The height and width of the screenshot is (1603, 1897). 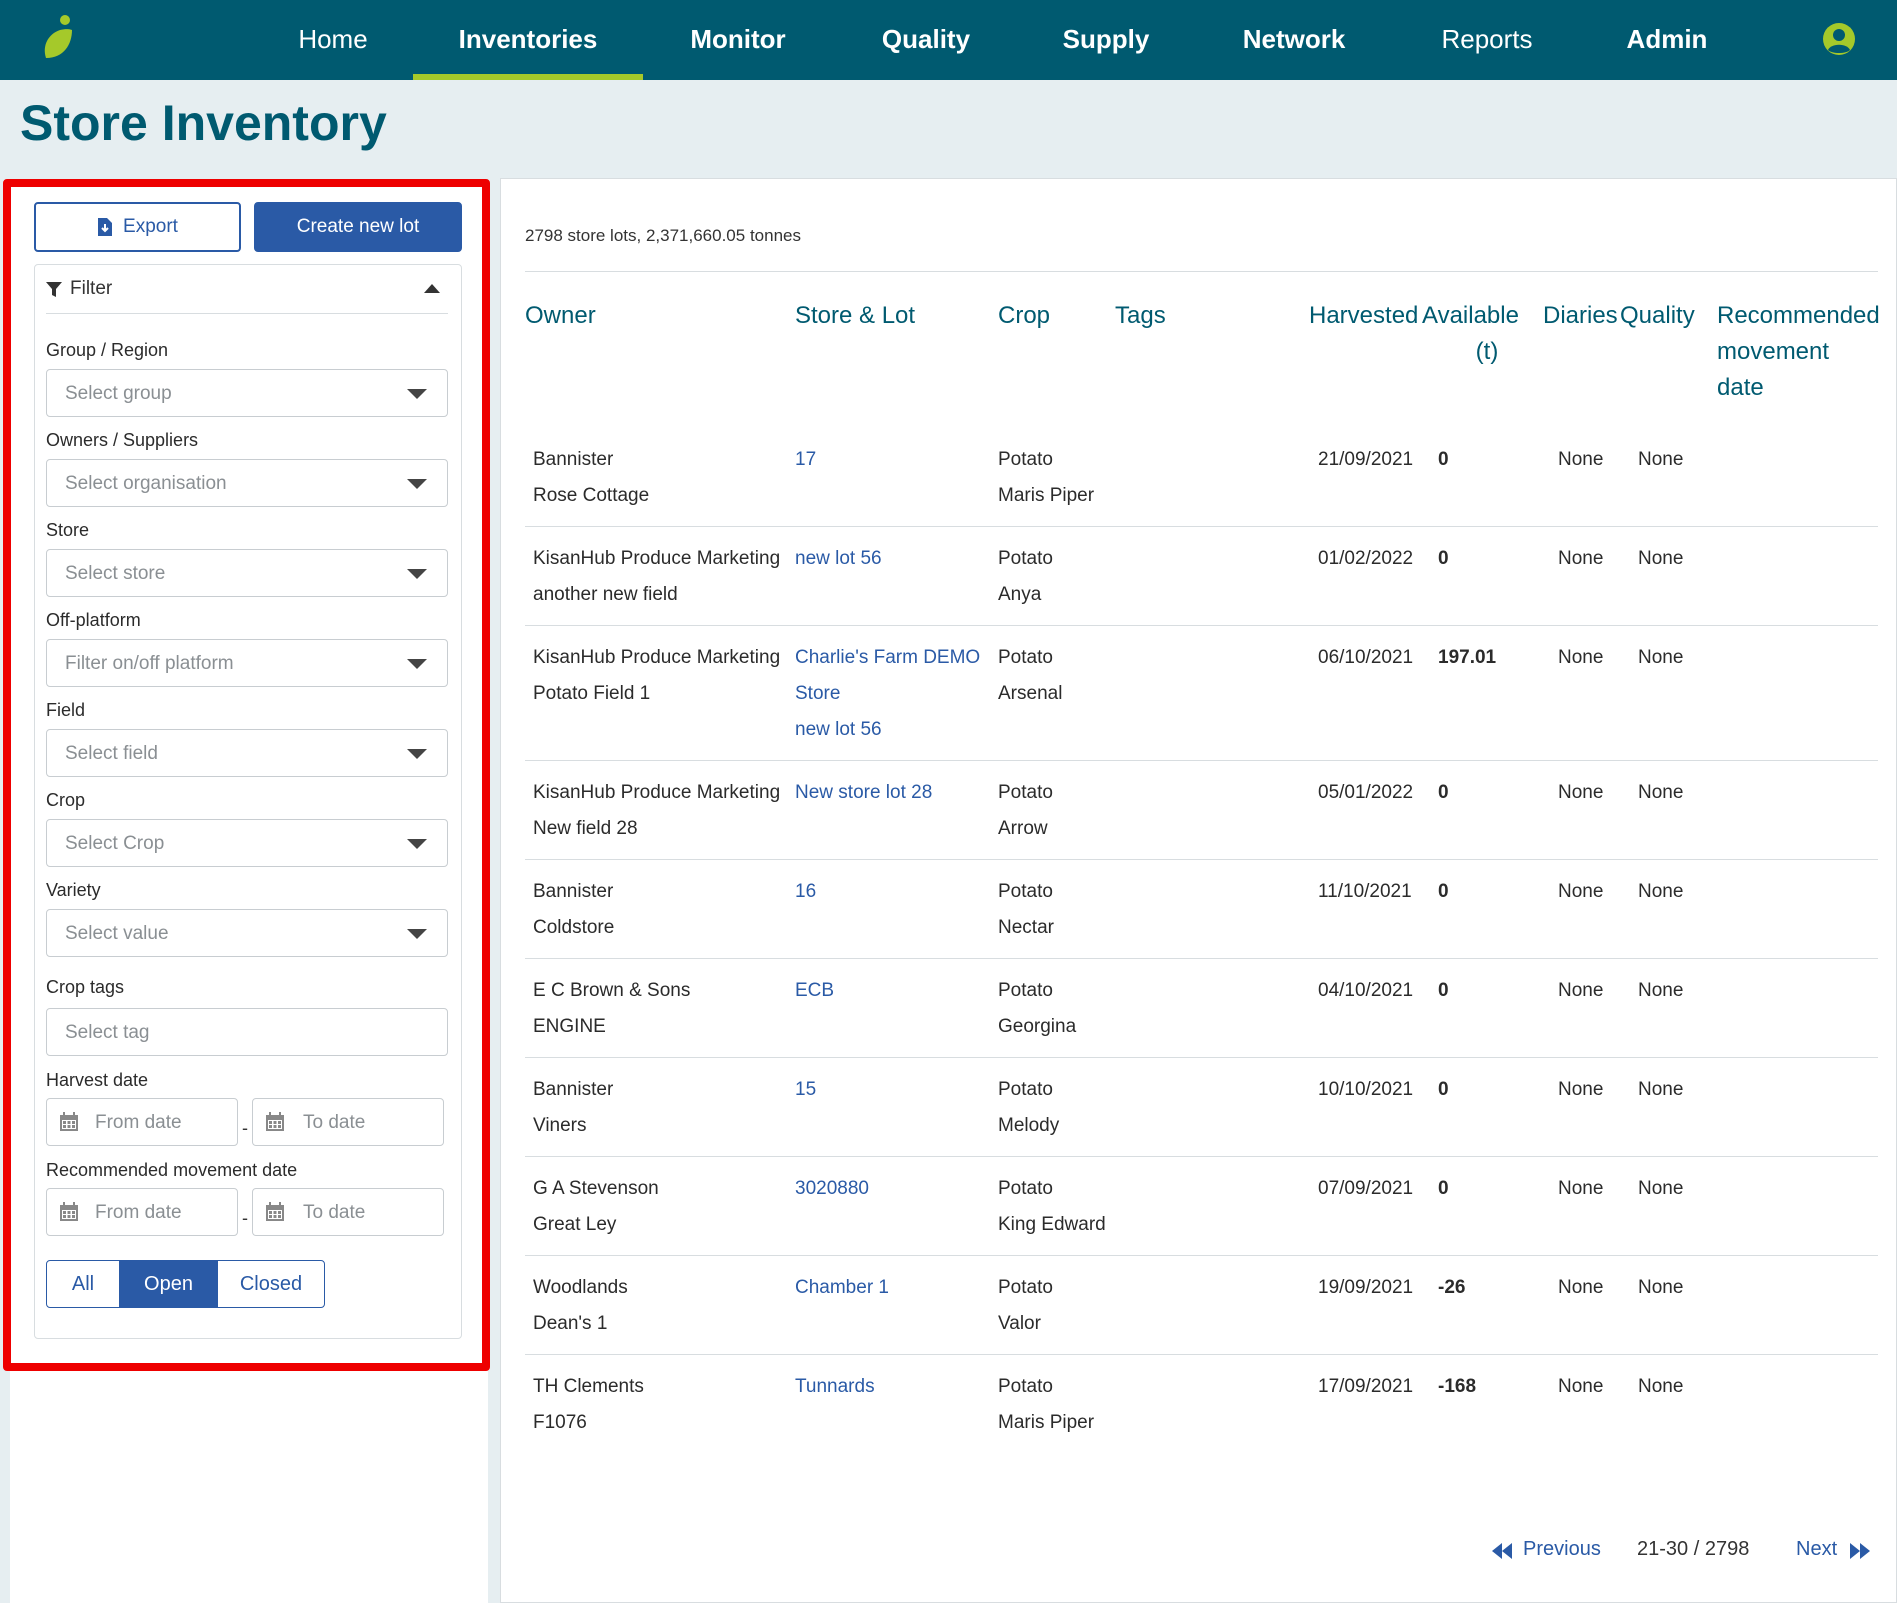 What do you see at coordinates (358, 227) in the screenshot?
I see `create-new-lot-button: Create new lot` at bounding box center [358, 227].